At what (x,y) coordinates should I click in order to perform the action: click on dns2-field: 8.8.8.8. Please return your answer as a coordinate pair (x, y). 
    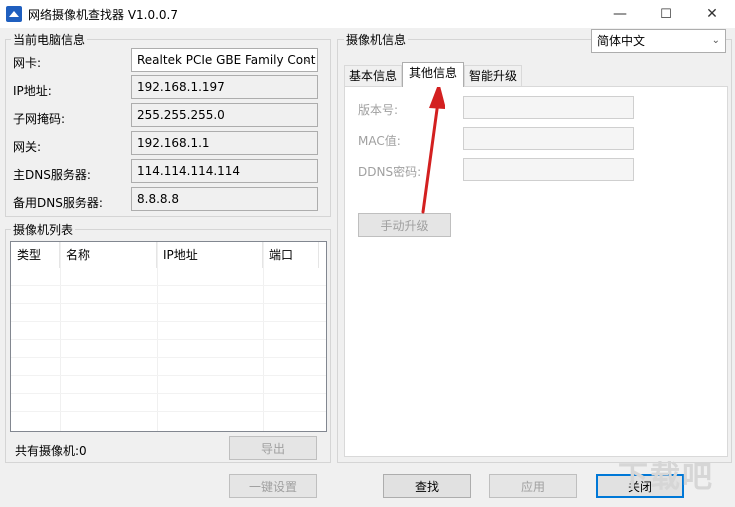
    Looking at the image, I should click on (224, 199).